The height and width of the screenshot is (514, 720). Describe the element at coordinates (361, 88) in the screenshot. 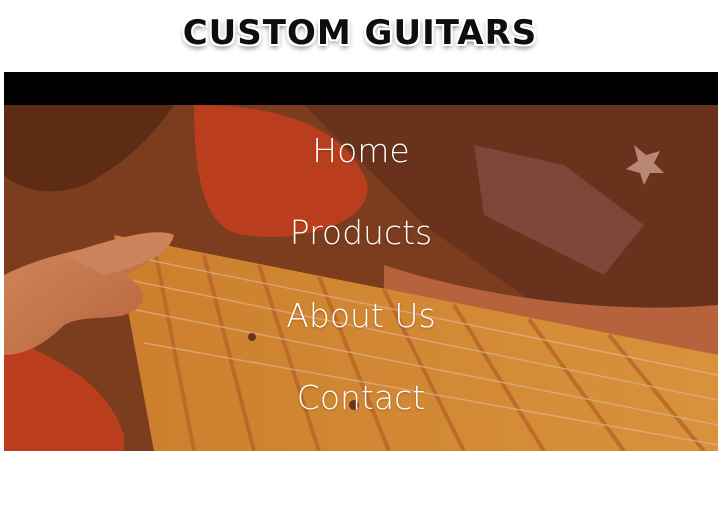

I see `top-bar` at that location.